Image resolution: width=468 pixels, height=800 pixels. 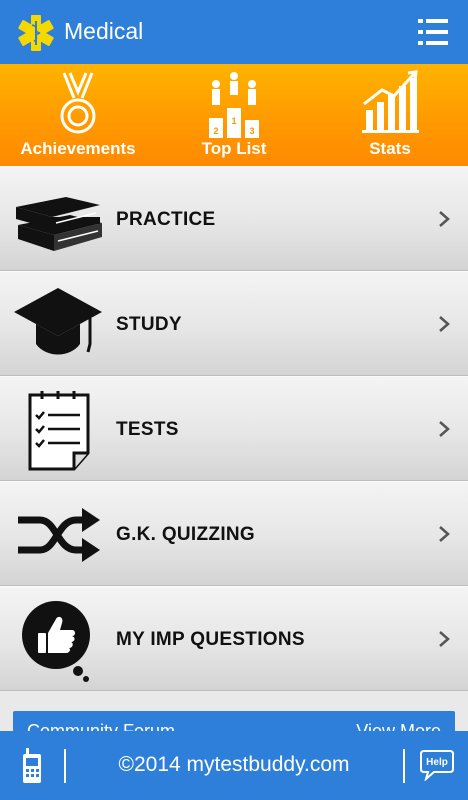 What do you see at coordinates (210, 639) in the screenshot?
I see `menu-item-my-imp-questions-label: MY IMP QUESTIONS` at bounding box center [210, 639].